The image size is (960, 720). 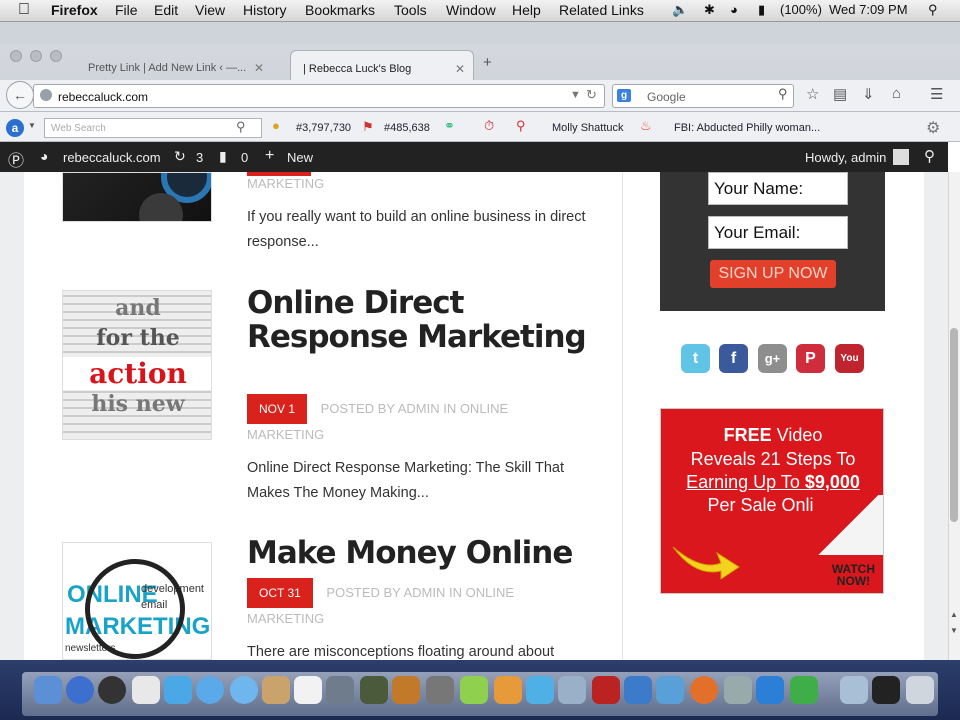 I want to click on tab-pretty-link: Pretty Link | Add New Link ‹ —... ✕, so click(x=174, y=65).